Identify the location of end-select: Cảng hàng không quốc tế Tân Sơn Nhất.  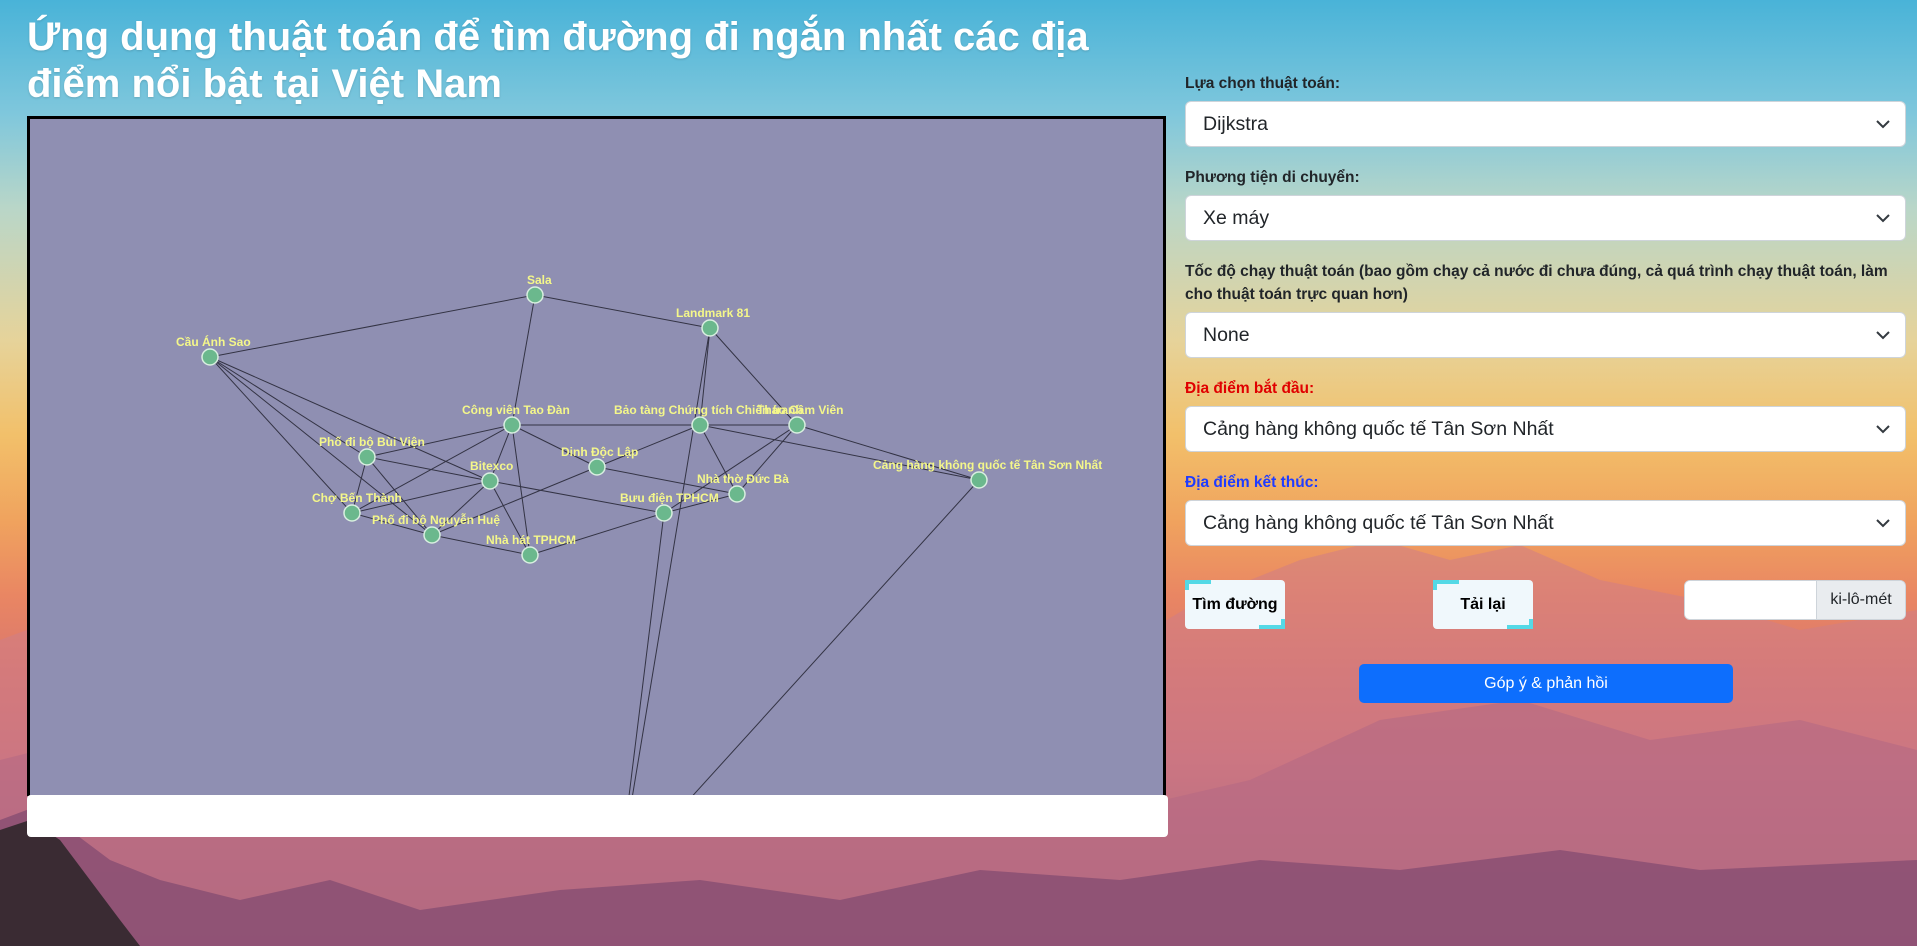
(1545, 523).